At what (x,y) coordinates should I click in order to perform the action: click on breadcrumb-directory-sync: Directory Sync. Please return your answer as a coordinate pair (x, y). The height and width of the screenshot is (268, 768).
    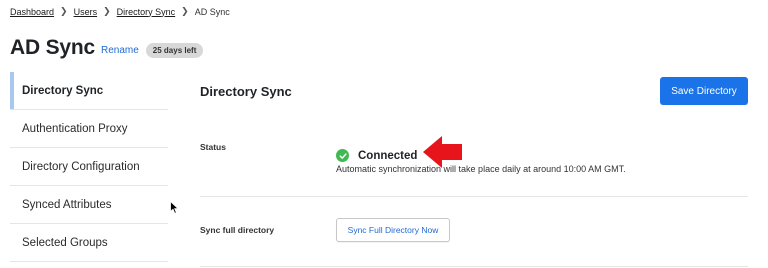
    Looking at the image, I should click on (146, 12).